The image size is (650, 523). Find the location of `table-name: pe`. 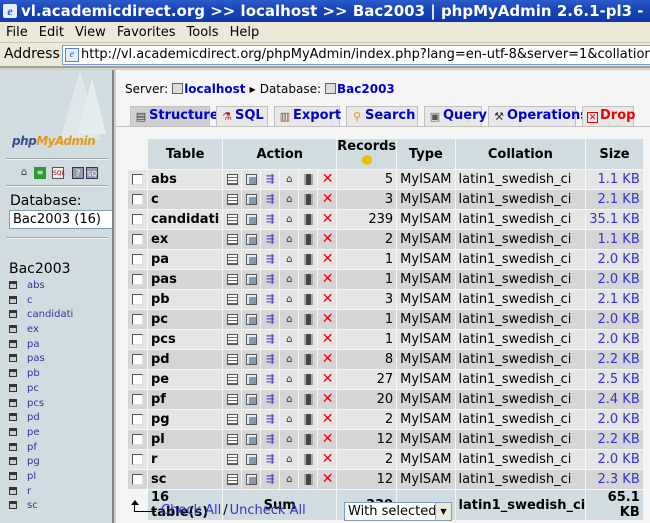

table-name: pe is located at coordinates (185, 379).